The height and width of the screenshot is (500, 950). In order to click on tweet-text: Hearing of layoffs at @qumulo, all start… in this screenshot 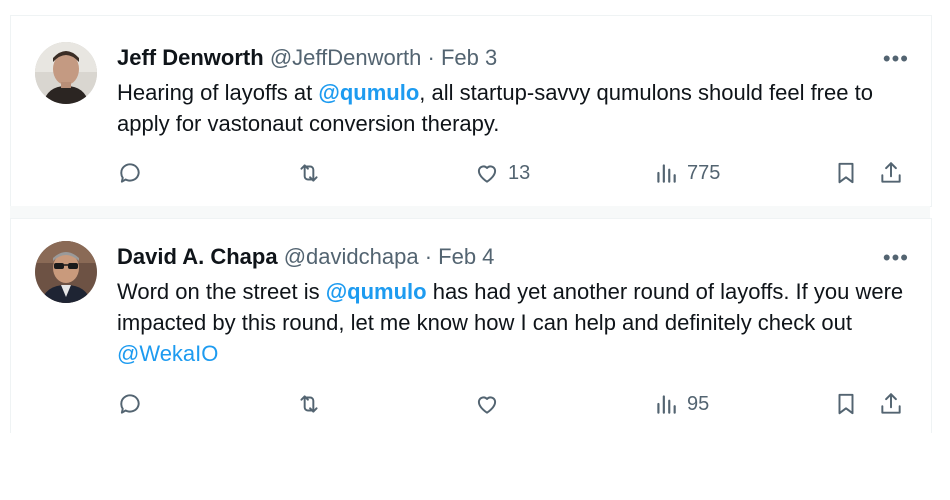, I will do `click(517, 108)`.